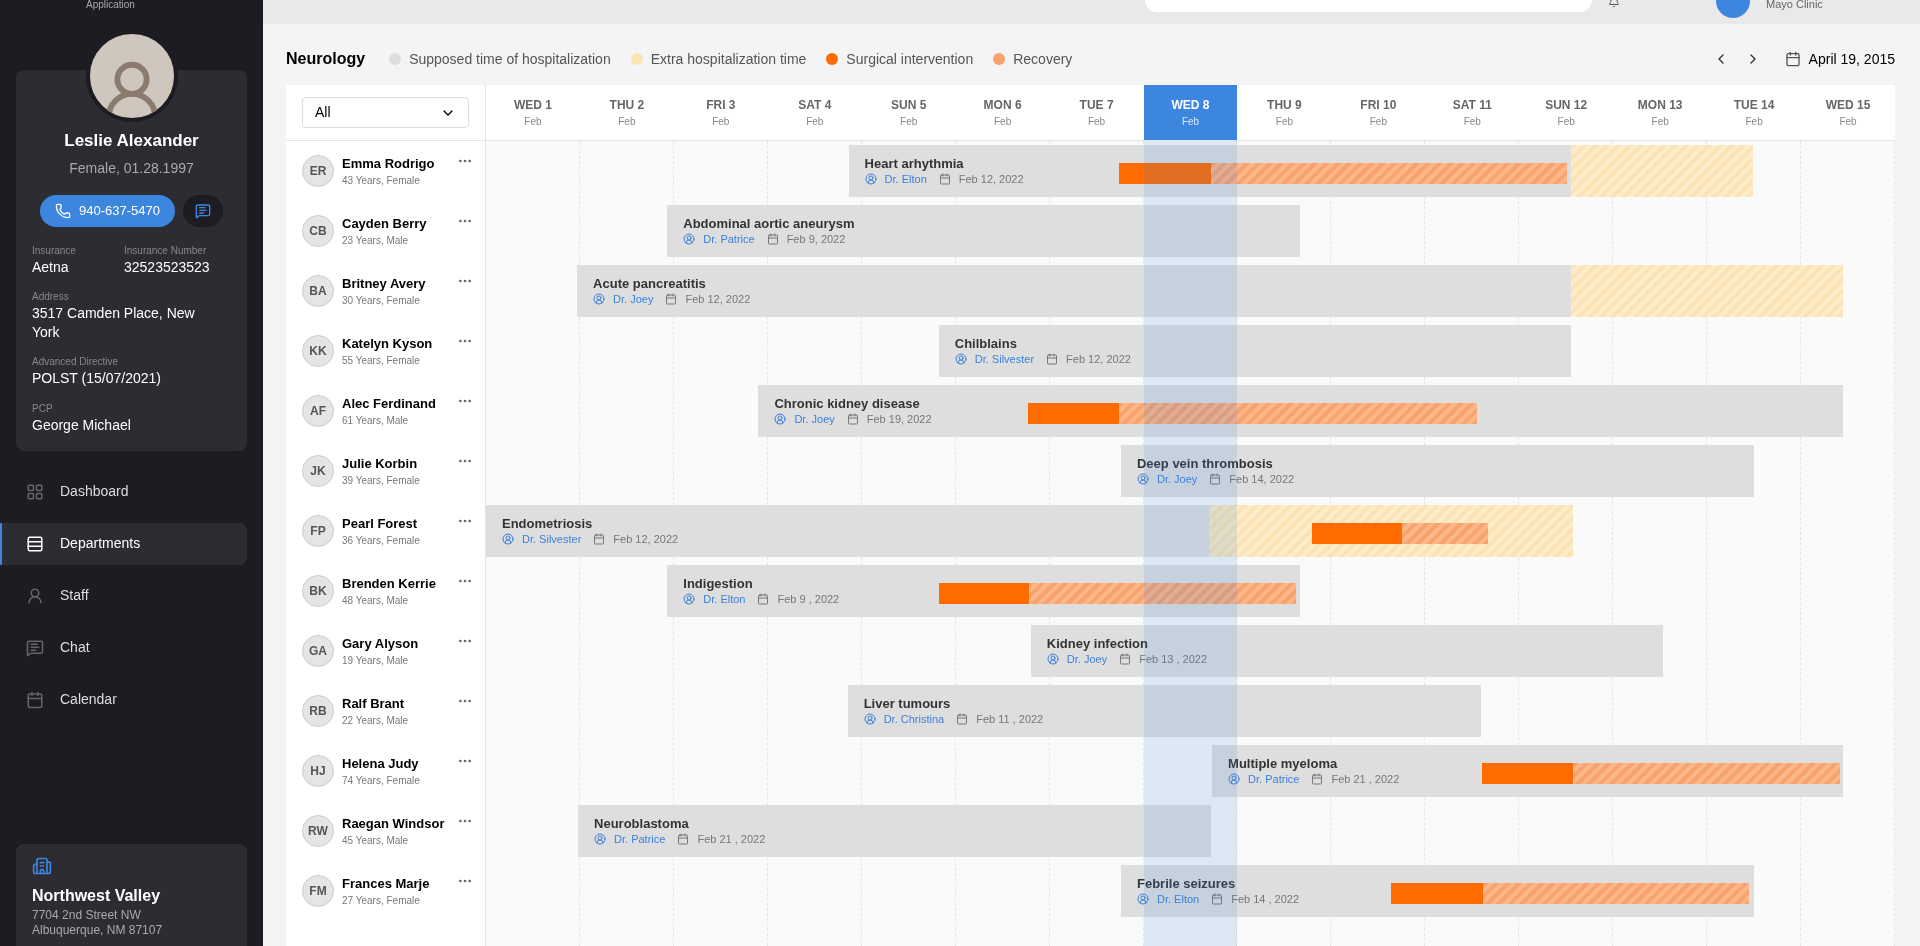  What do you see at coordinates (899, 419) in the screenshot?
I see `admission-date: Feb 19, 2022` at bounding box center [899, 419].